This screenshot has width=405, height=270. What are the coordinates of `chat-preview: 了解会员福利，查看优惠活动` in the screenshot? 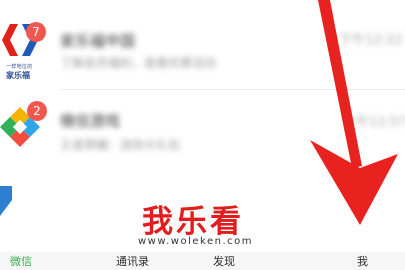 It's located at (138, 63).